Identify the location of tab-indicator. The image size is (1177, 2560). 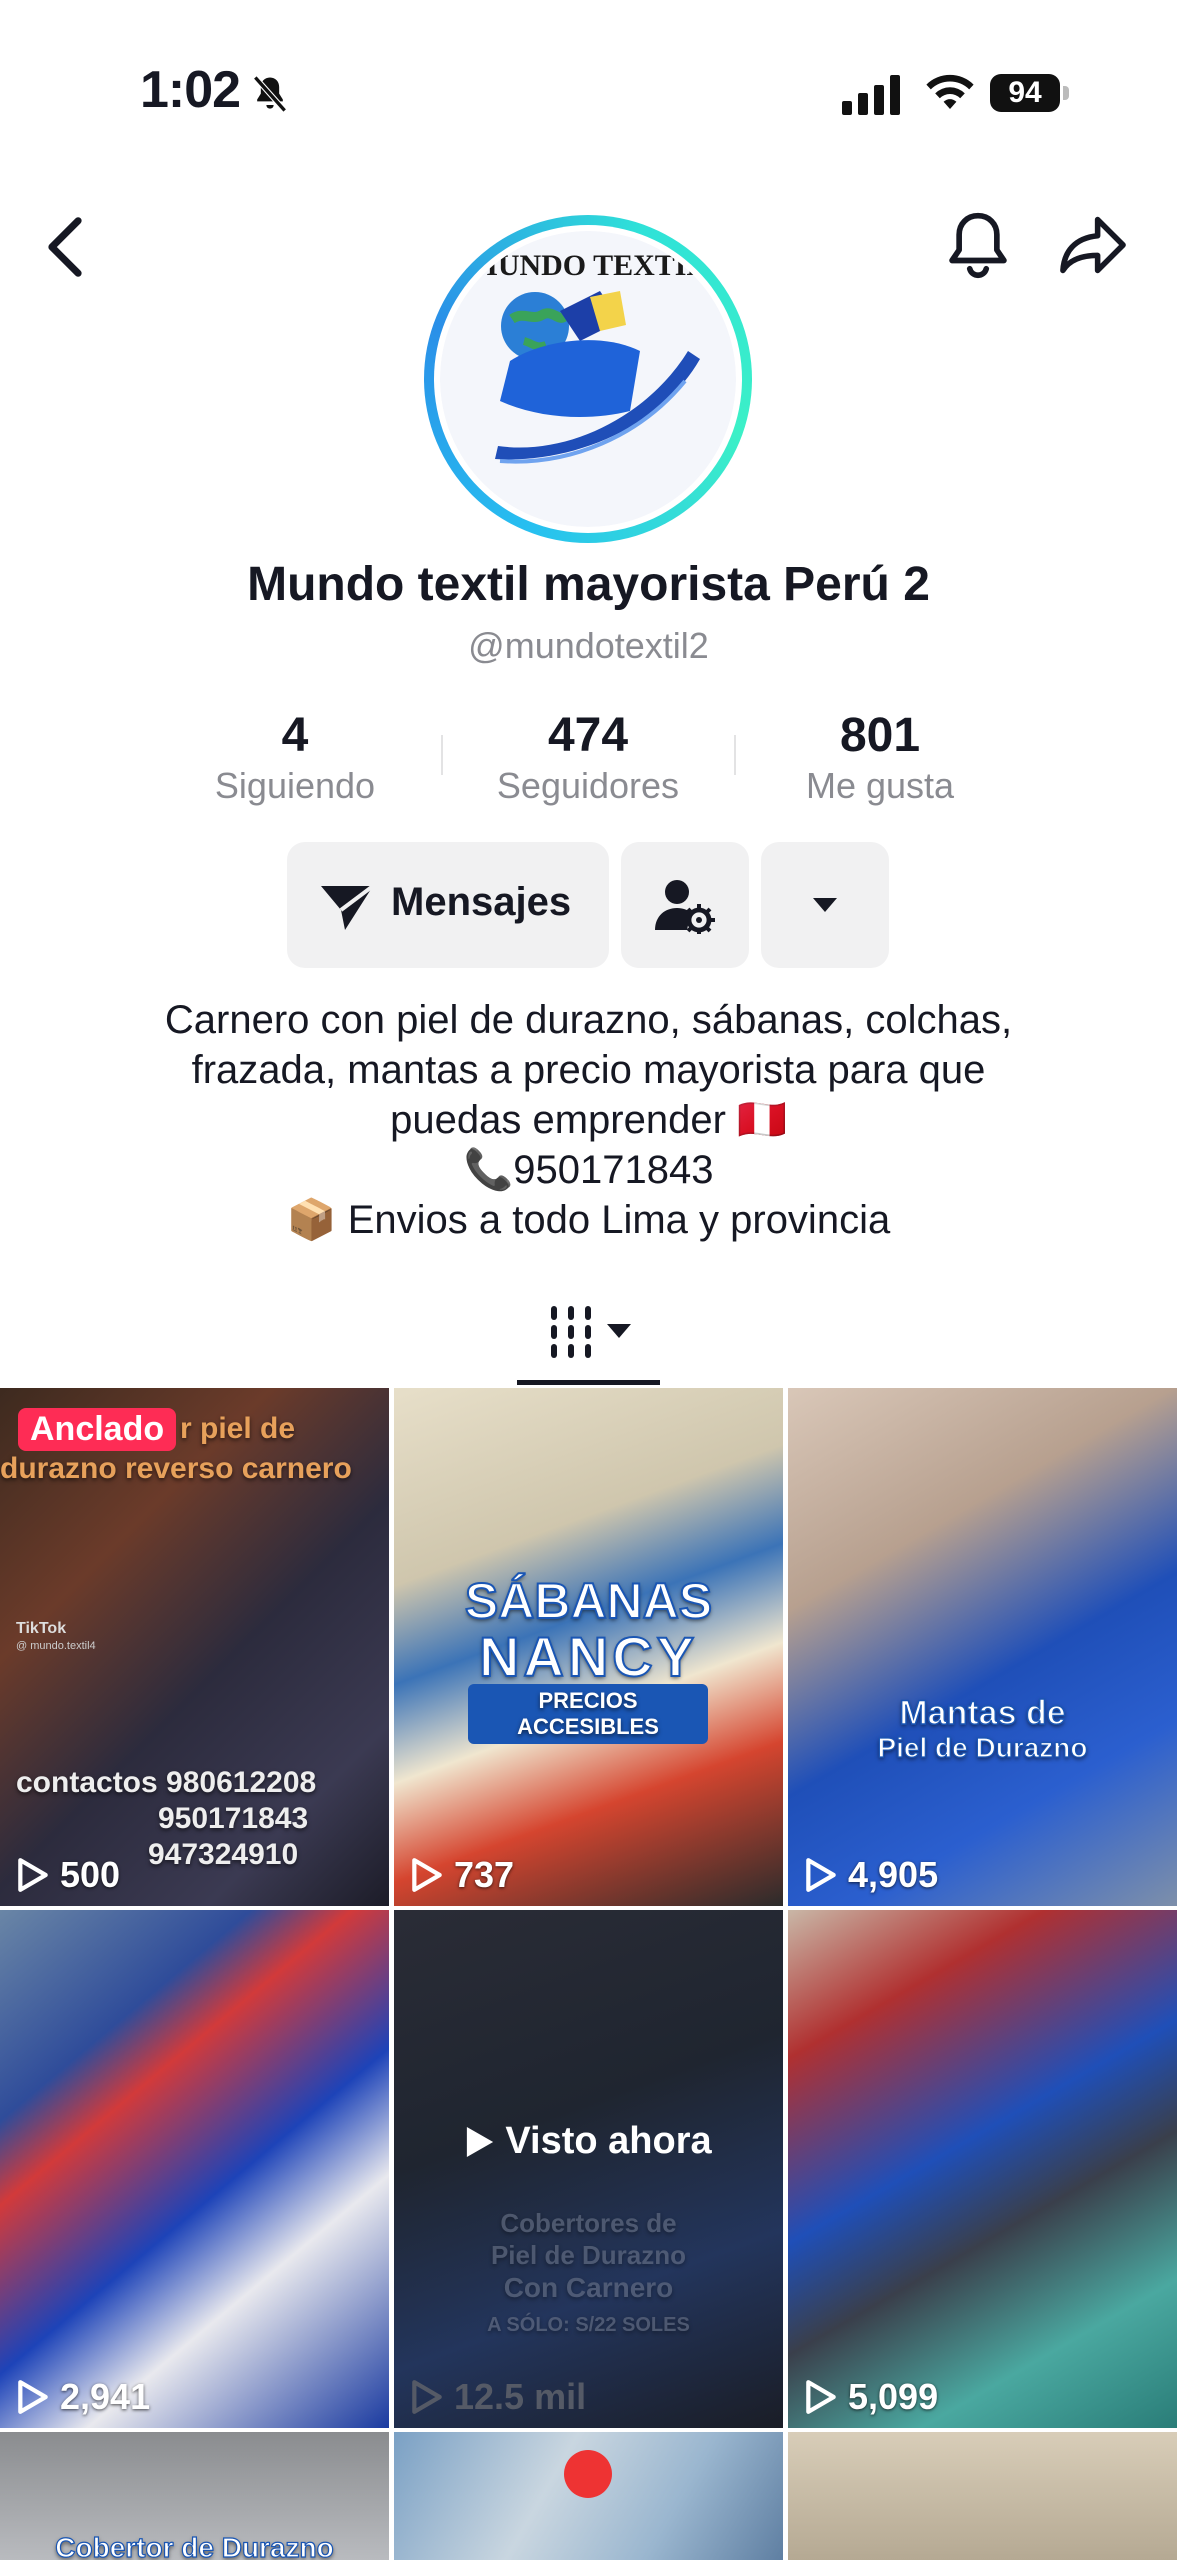
(588, 1382).